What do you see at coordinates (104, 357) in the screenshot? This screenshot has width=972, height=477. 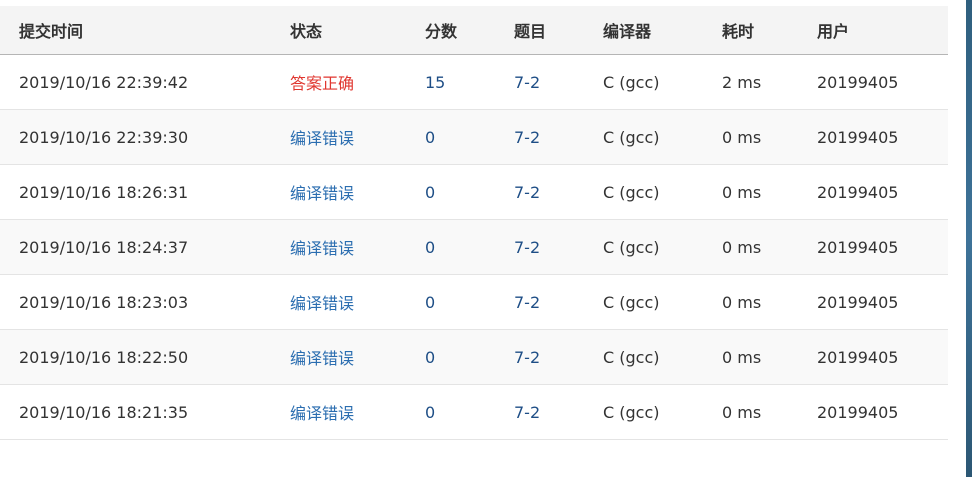 I see `submit-time-cell: 2019/10/16 18:22:50` at bounding box center [104, 357].